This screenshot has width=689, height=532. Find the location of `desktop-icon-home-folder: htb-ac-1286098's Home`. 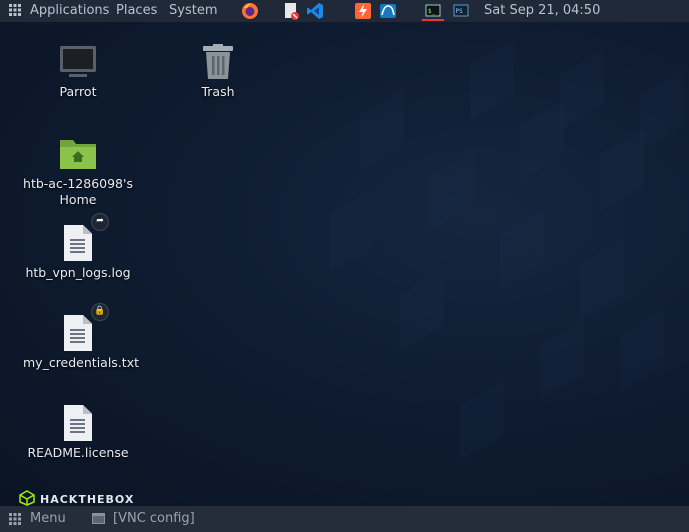

desktop-icon-home-folder: htb-ac-1286098's Home is located at coordinates (78, 172).